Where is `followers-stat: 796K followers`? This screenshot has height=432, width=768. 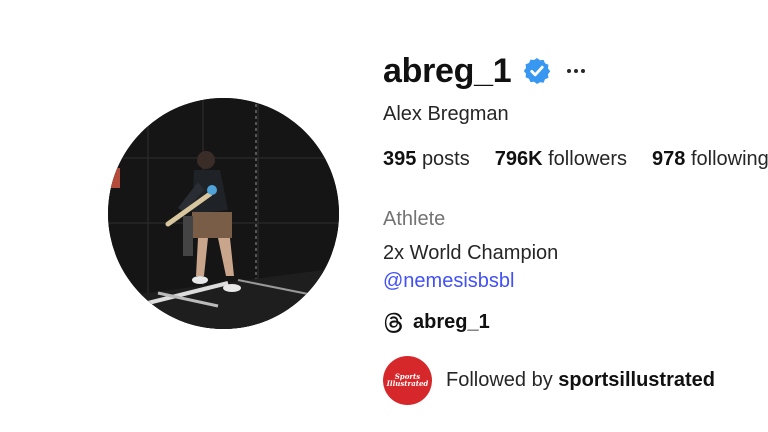
followers-stat: 796K followers is located at coordinates (561, 159).